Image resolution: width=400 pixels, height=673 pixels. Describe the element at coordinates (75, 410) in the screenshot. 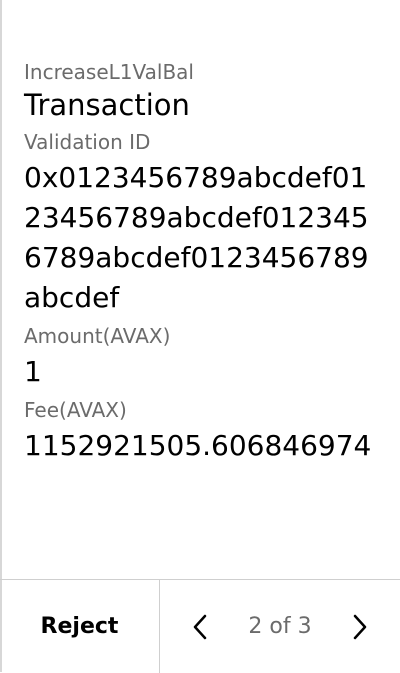

I see `fee-label: Fee(AVAX)` at that location.